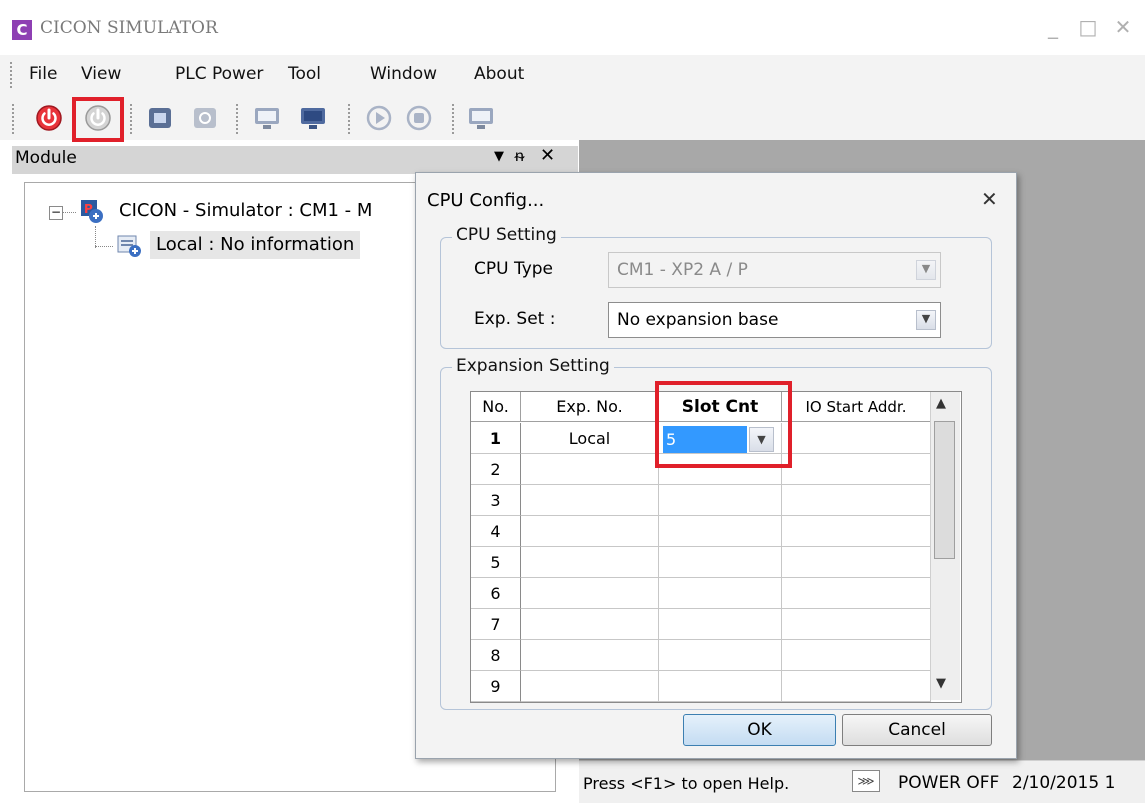 The width and height of the screenshot is (1145, 803). Describe the element at coordinates (13, 75) in the screenshot. I see `menu-grip` at that location.